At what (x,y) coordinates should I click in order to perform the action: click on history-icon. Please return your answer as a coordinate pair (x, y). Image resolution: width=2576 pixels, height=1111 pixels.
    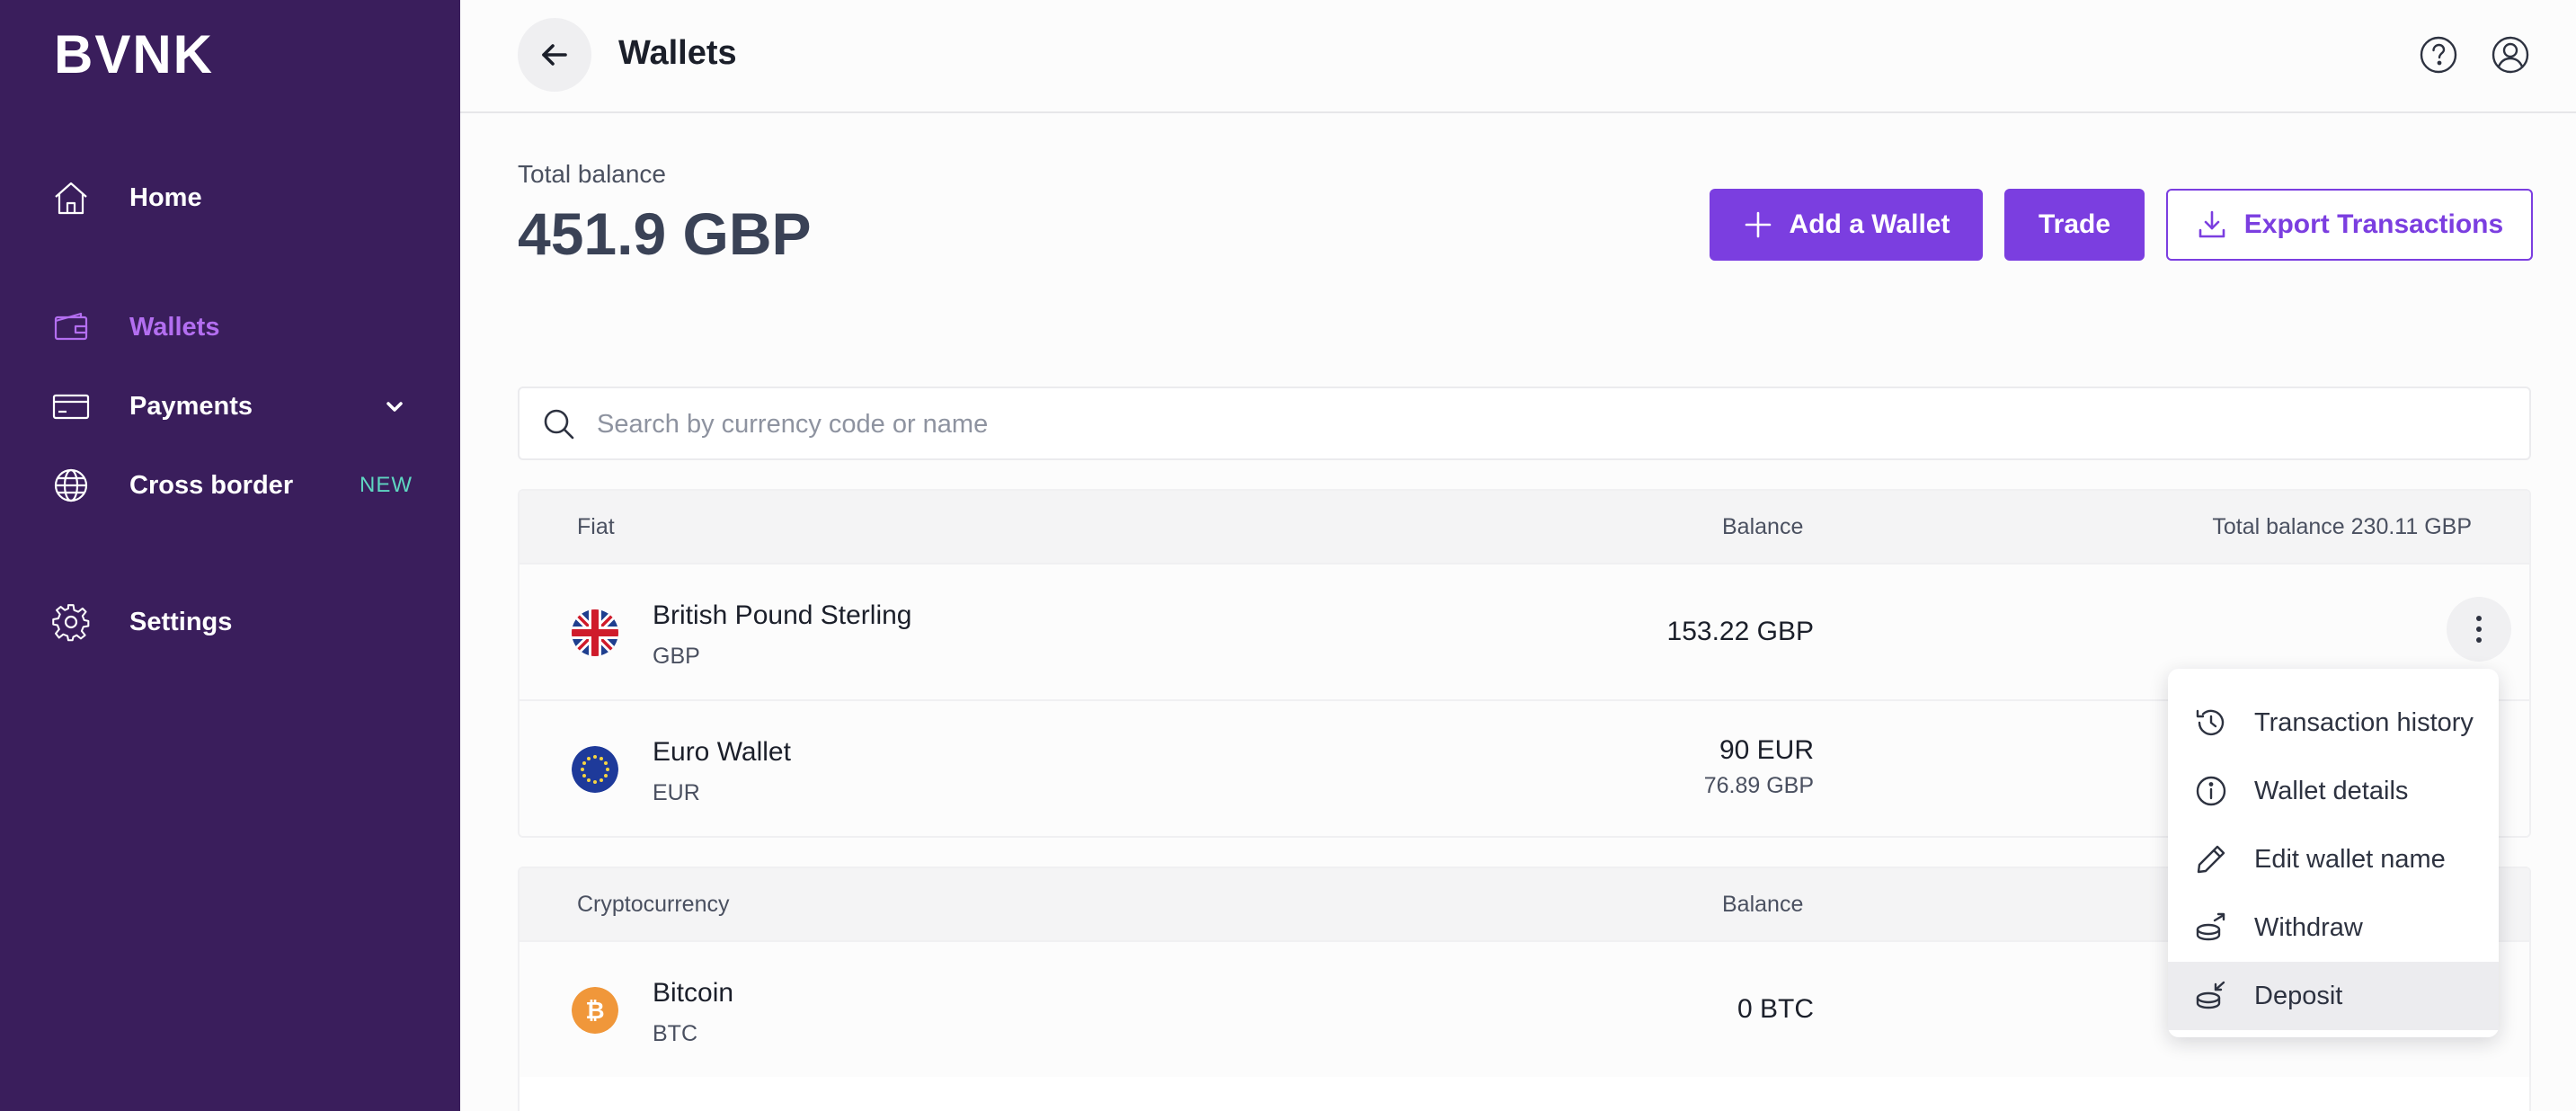
    Looking at the image, I should click on (2210, 722).